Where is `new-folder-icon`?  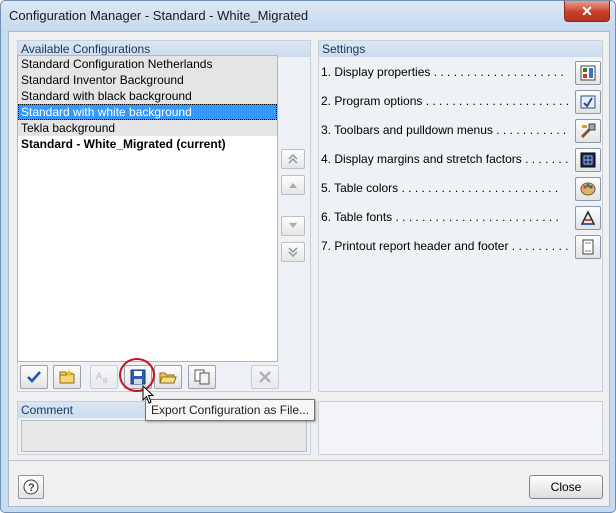 new-folder-icon is located at coordinates (67, 376).